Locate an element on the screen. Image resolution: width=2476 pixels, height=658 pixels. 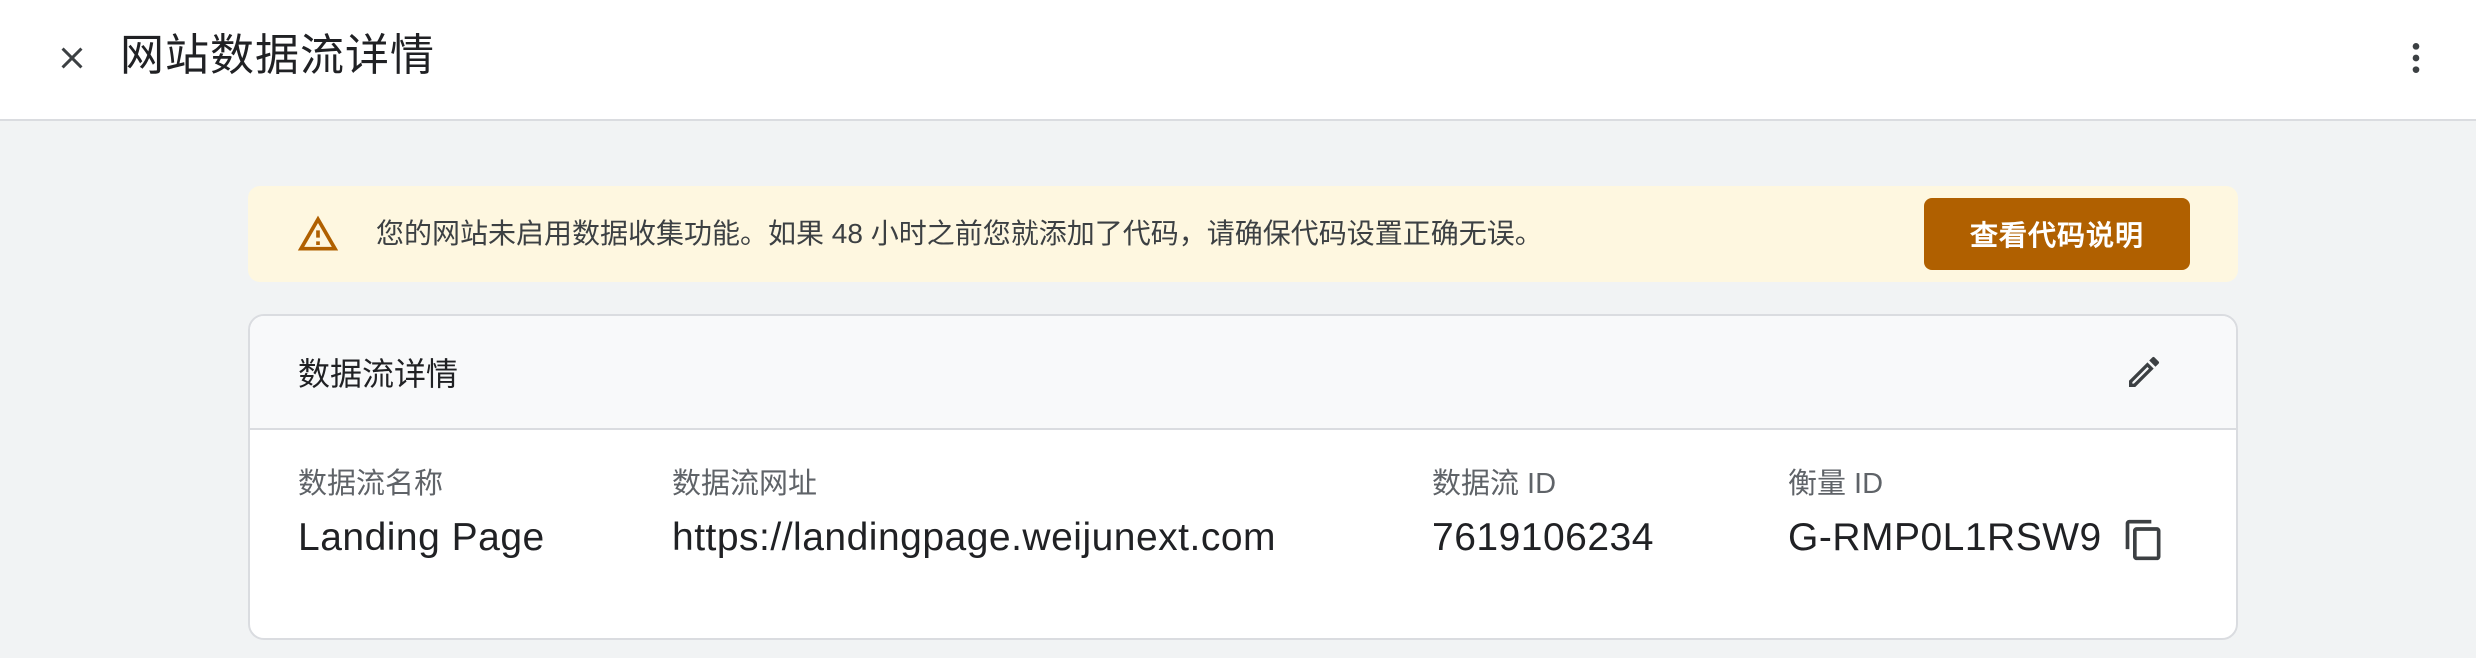
stream-url-value: https://landingpage.weijunext.com is located at coordinates (974, 537).